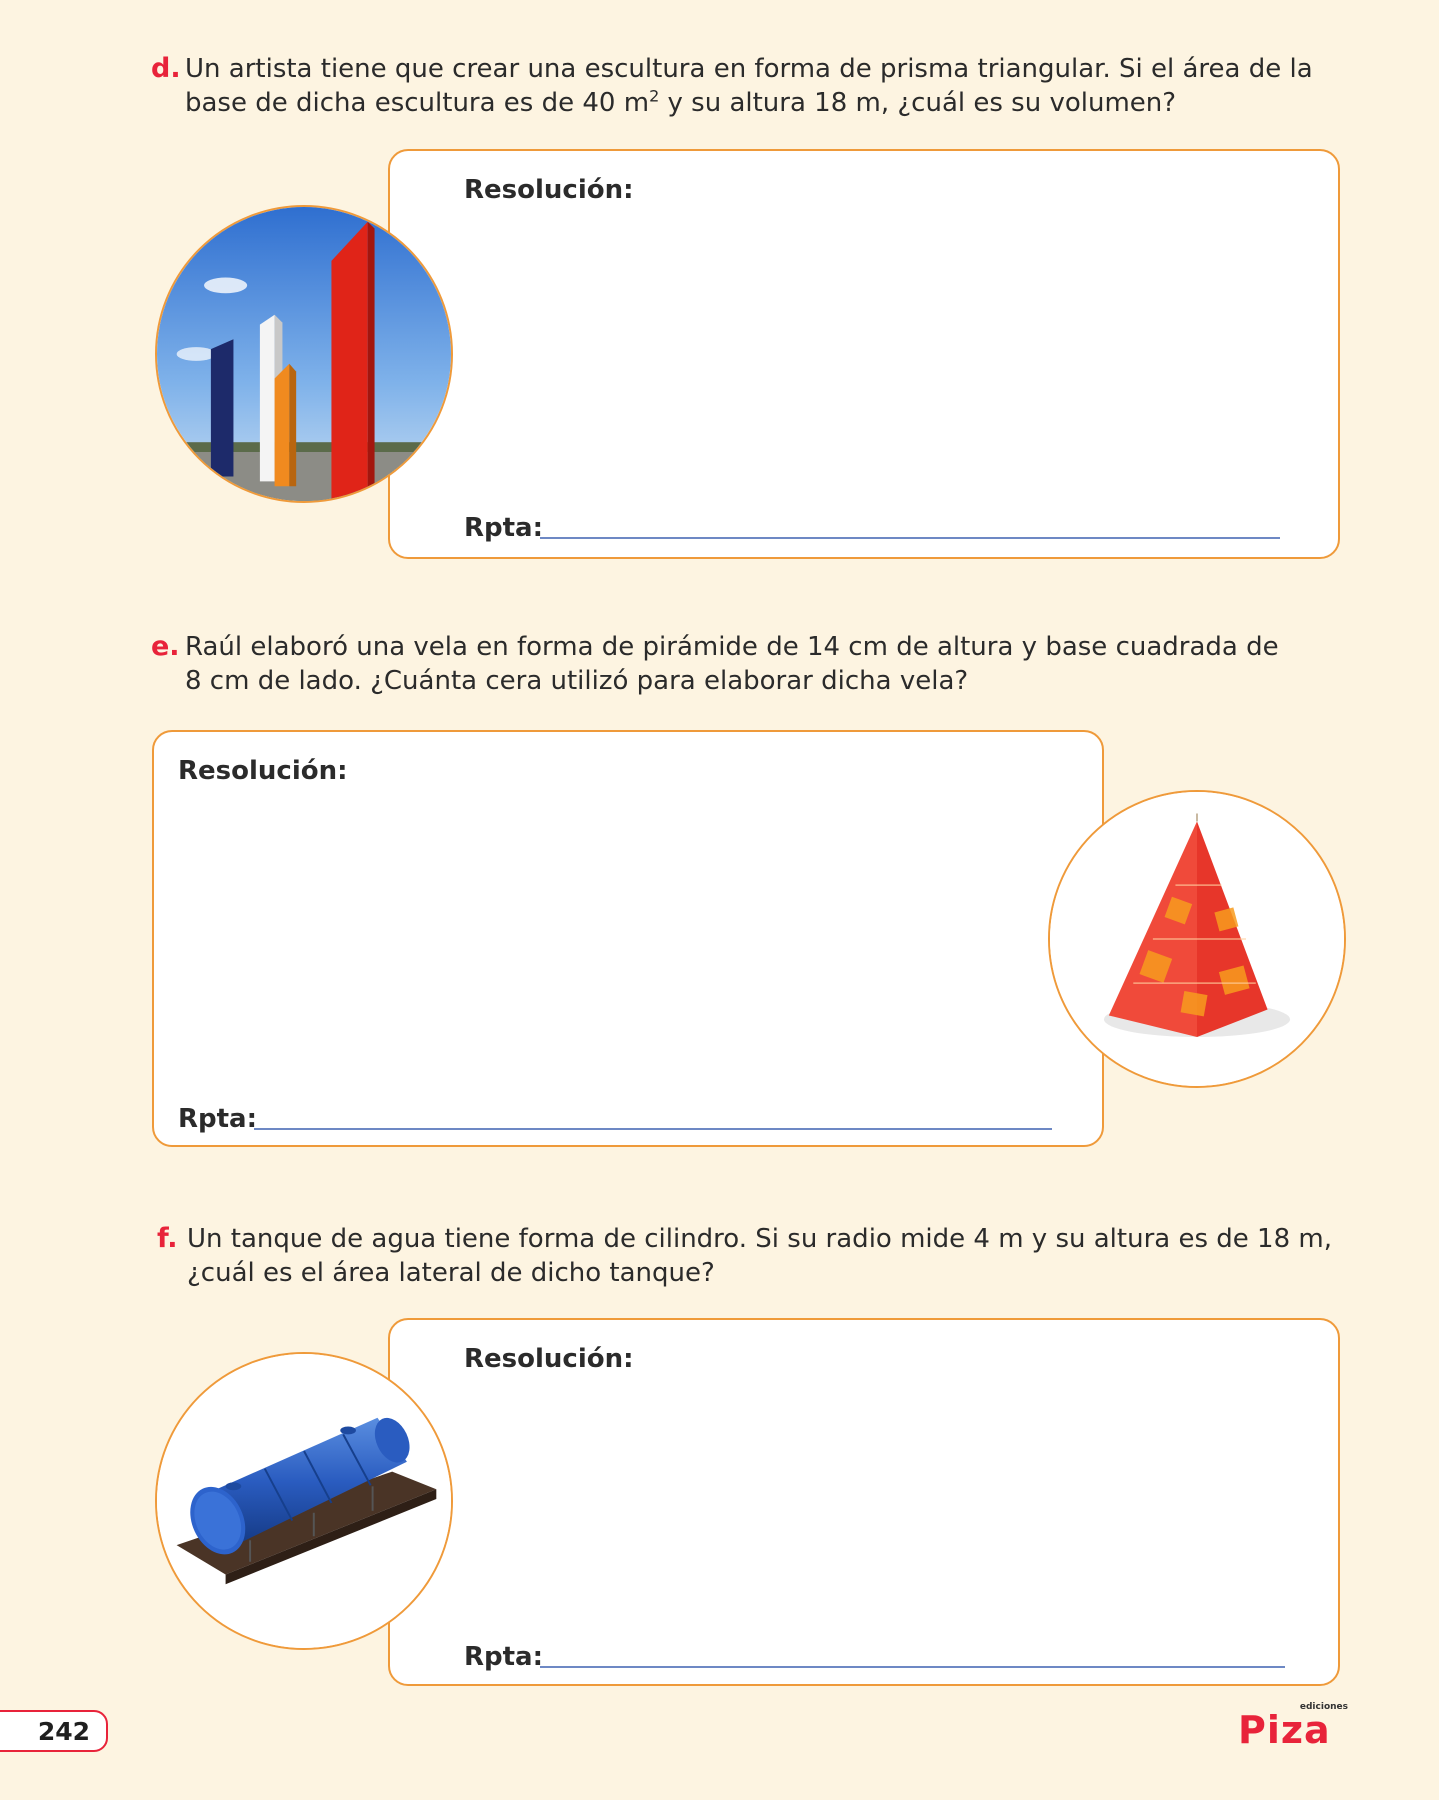 The height and width of the screenshot is (1800, 1439). What do you see at coordinates (417, 103) in the screenshot?
I see `problem-line-part: base de dicha escultura es de 40 m` at bounding box center [417, 103].